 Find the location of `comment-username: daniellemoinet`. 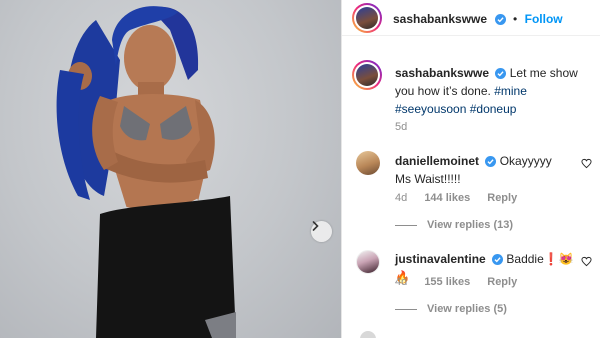

comment-username: daniellemoinet is located at coordinates (437, 161).